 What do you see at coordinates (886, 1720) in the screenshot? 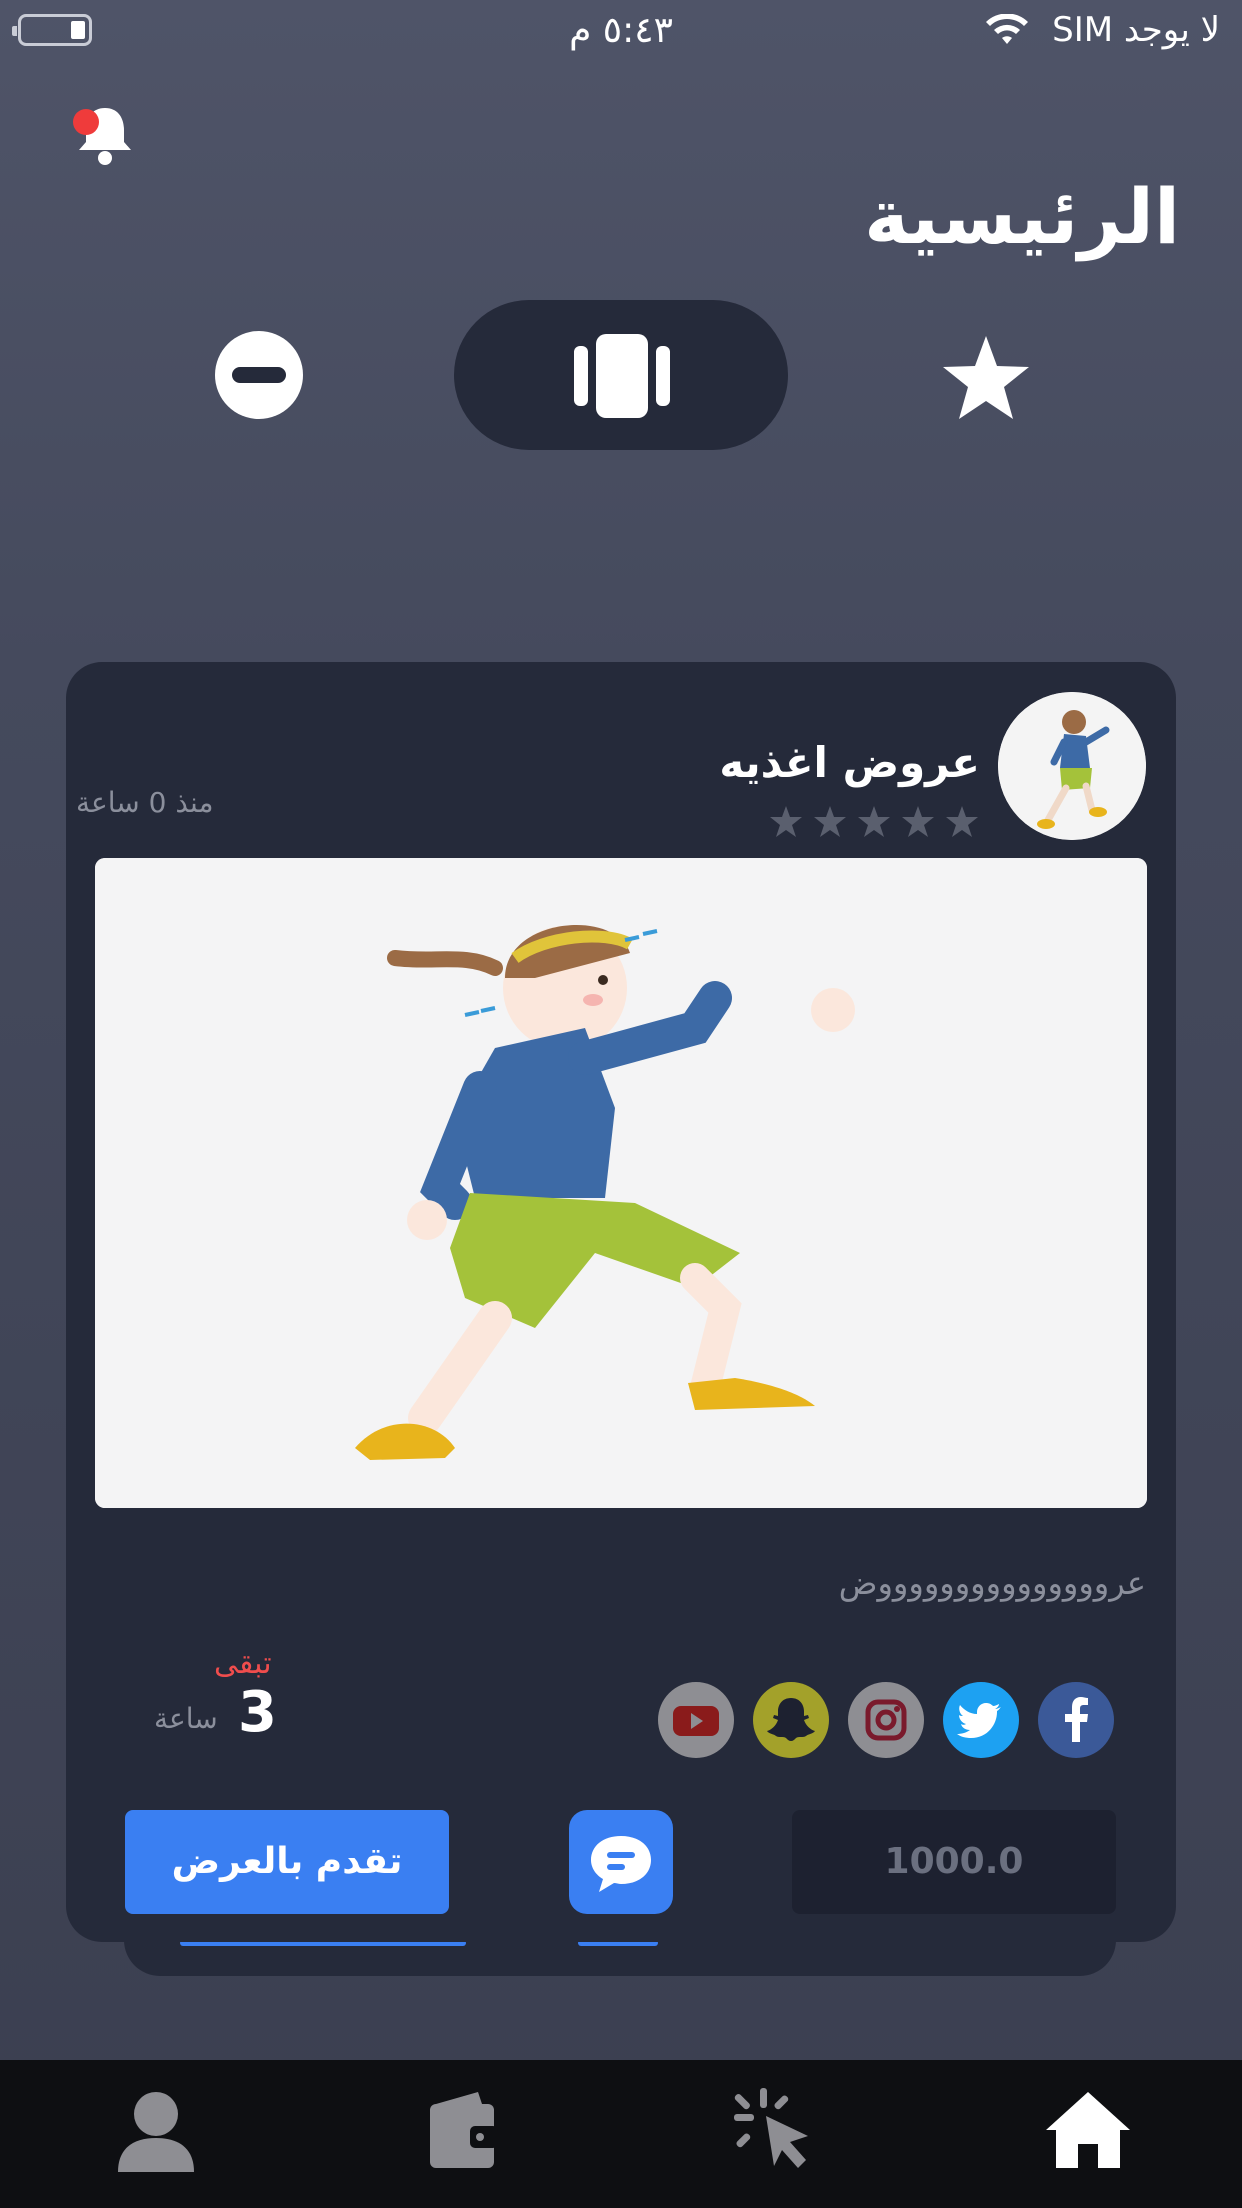
I see `instagram-icon` at bounding box center [886, 1720].